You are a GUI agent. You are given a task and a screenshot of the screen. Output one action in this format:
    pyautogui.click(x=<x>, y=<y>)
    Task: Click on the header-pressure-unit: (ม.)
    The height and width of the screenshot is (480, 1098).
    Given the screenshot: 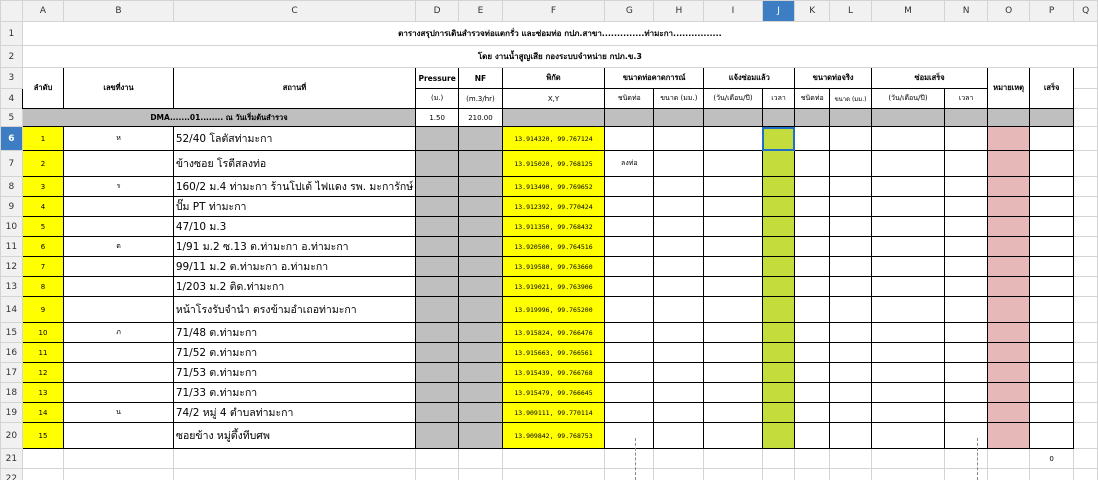 What is the action you would take?
    pyautogui.click(x=437, y=98)
    